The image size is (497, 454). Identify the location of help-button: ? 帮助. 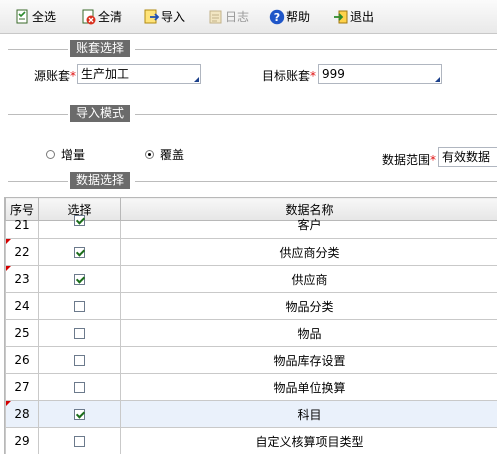
(289, 17).